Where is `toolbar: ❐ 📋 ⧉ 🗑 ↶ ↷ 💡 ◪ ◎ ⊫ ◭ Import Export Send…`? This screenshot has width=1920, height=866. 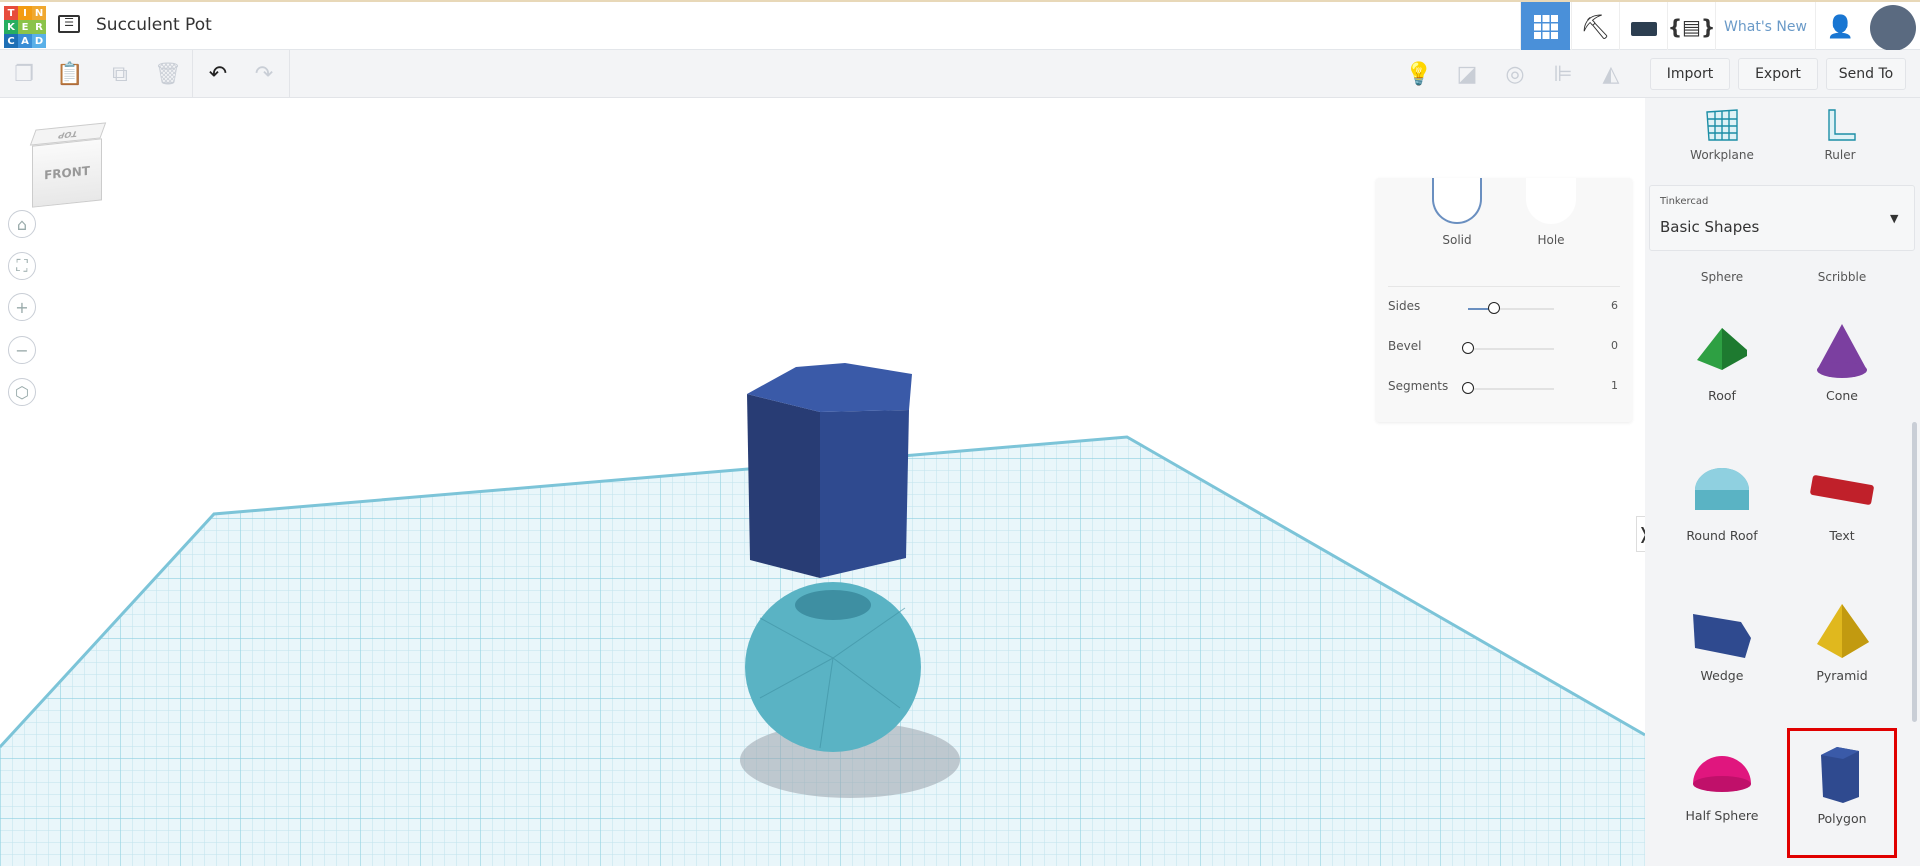 toolbar: ❐ 📋 ⧉ 🗑 ↶ ↷ 💡 ◪ ◎ ⊫ ◭ Import Export Send… is located at coordinates (960, 74).